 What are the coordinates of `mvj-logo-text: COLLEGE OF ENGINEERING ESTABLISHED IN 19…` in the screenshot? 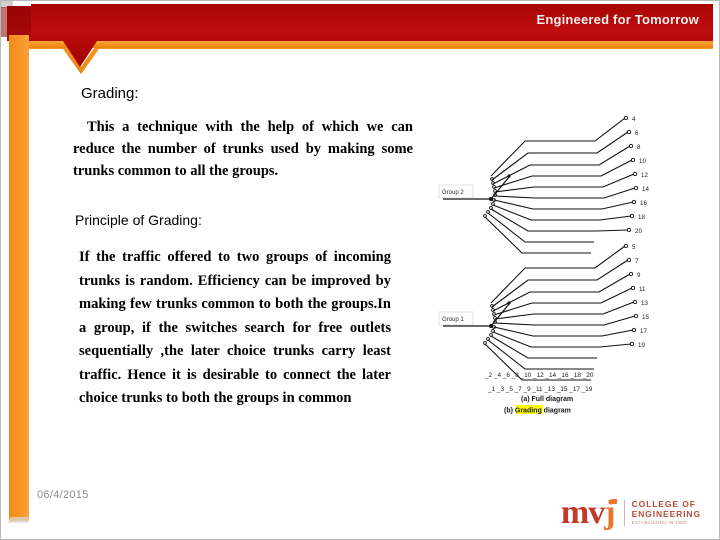 It's located at (662, 513).